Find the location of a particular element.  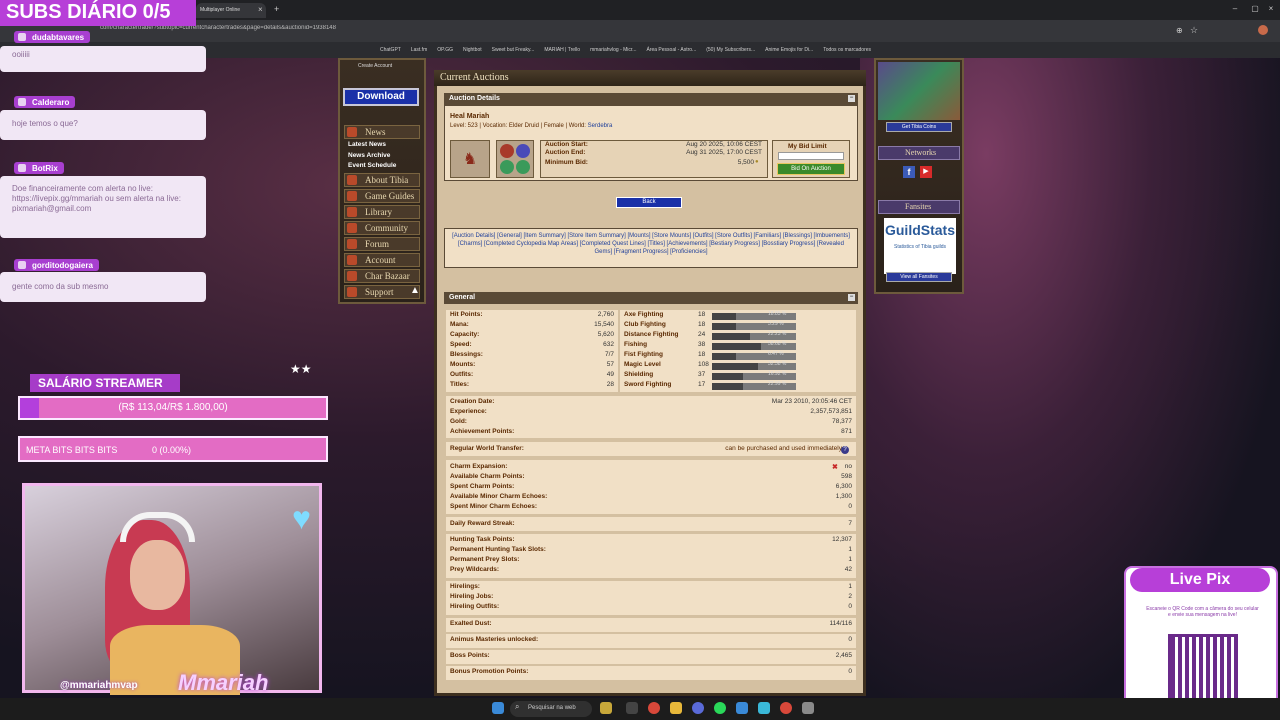

chrome-profile-icon is located at coordinates (786, 708).